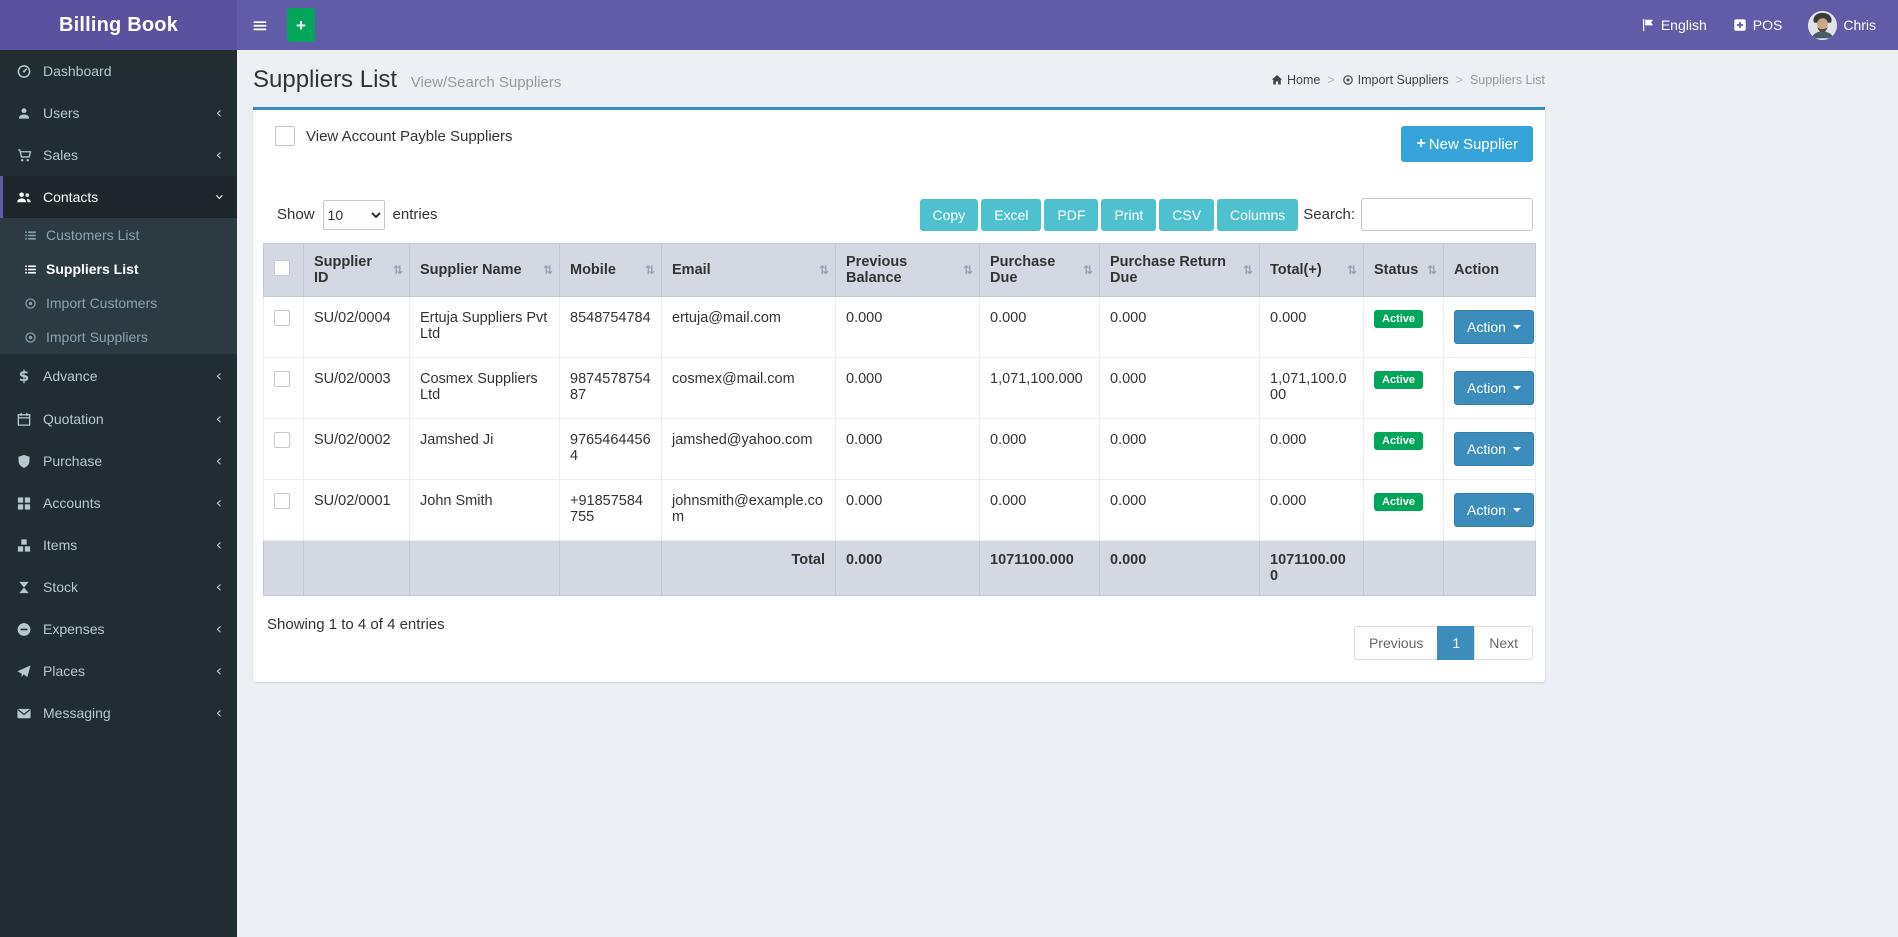 This screenshot has height=937, width=1898. Describe the element at coordinates (118, 503) in the screenshot. I see `sidebar-item-accounts: Accounts ‹` at that location.